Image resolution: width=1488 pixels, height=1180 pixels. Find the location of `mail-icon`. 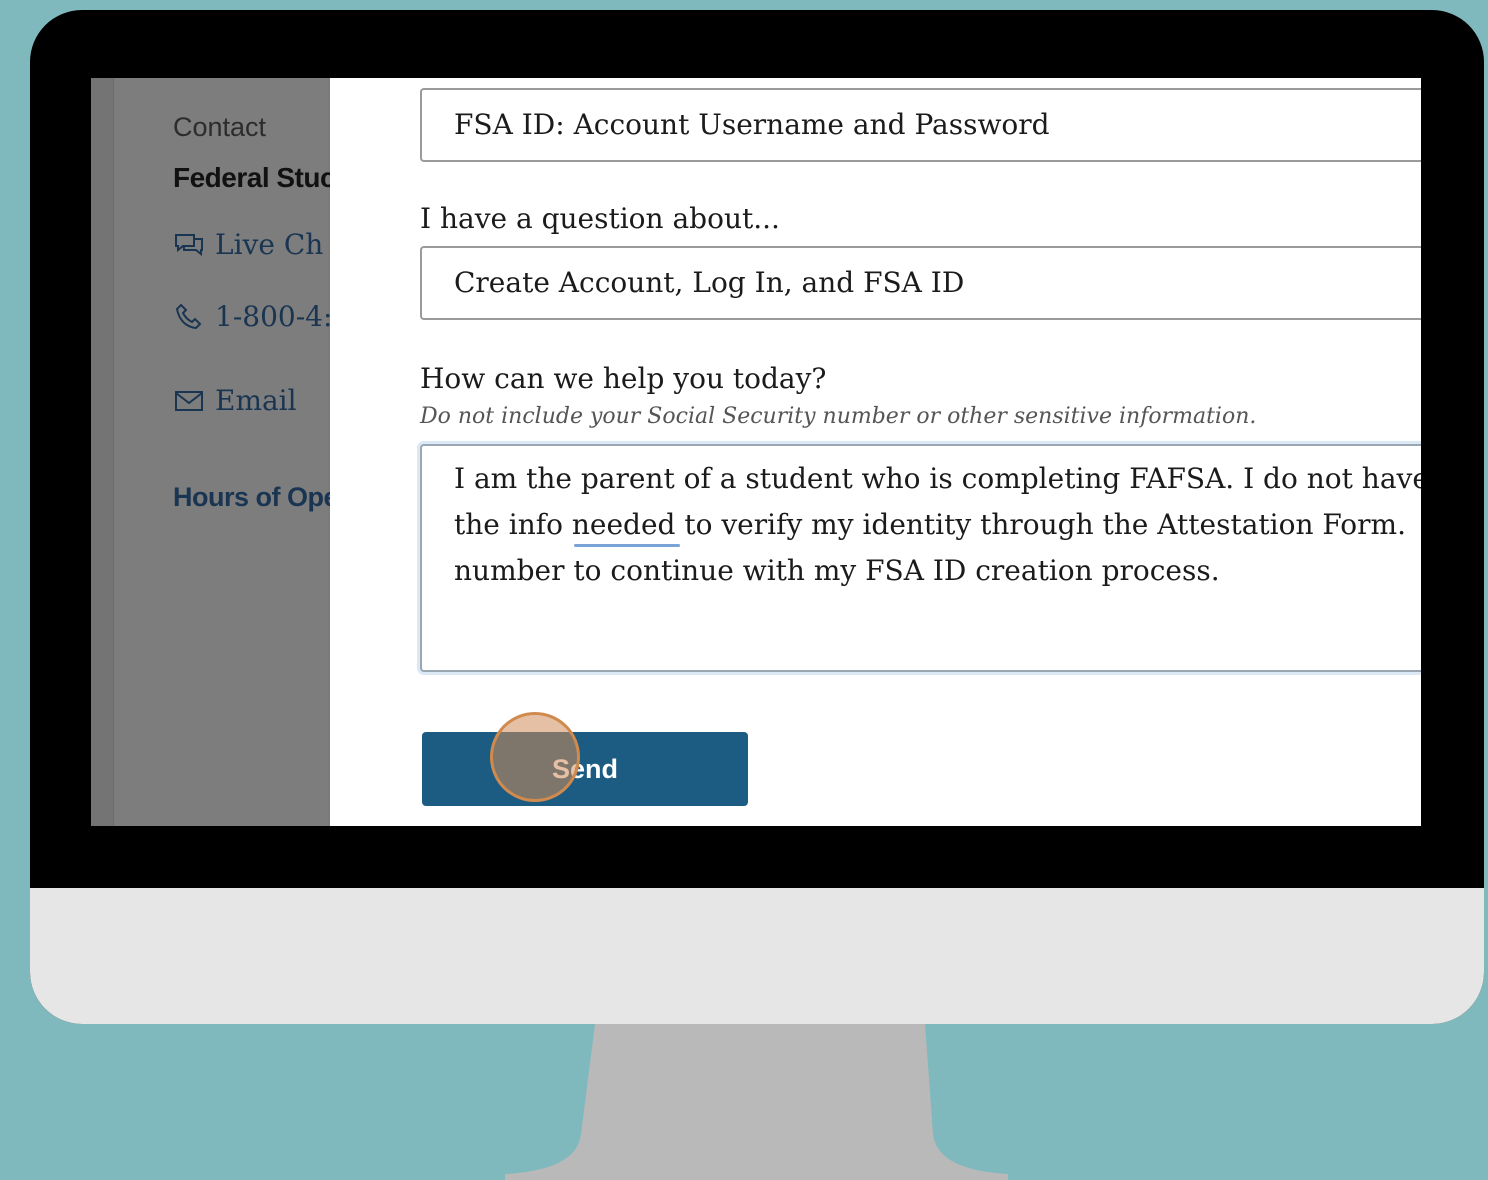

mail-icon is located at coordinates (189, 400).